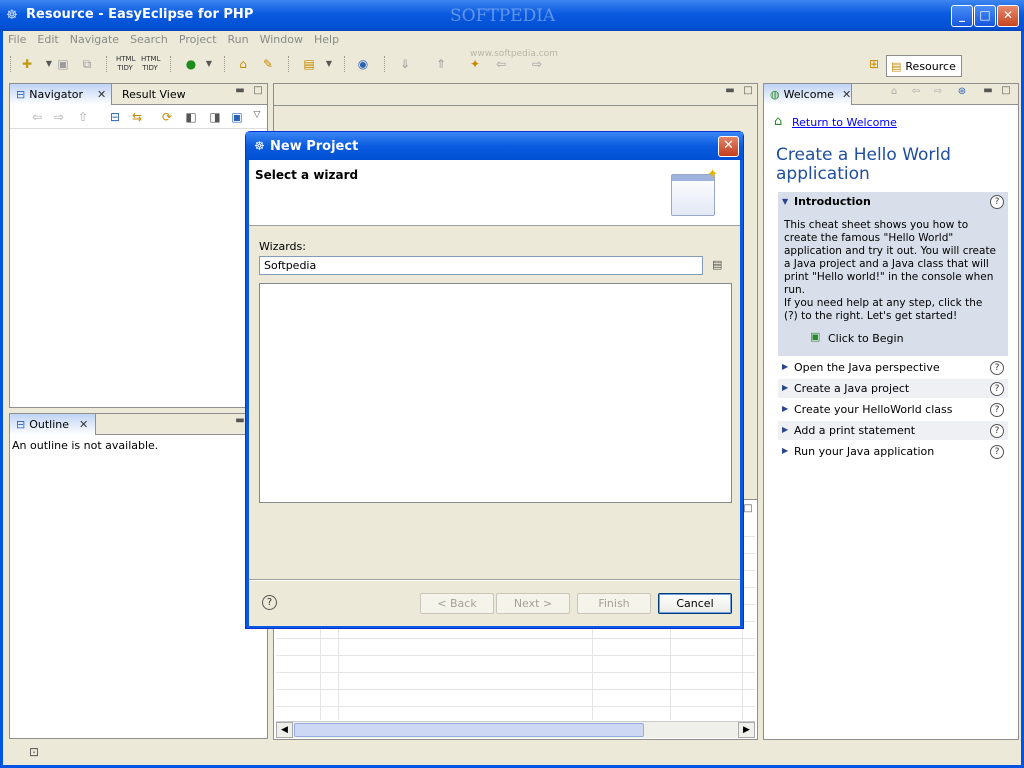 This screenshot has width=1024, height=768. Describe the element at coordinates (107, 64) in the screenshot. I see `toolbar-separator` at that location.